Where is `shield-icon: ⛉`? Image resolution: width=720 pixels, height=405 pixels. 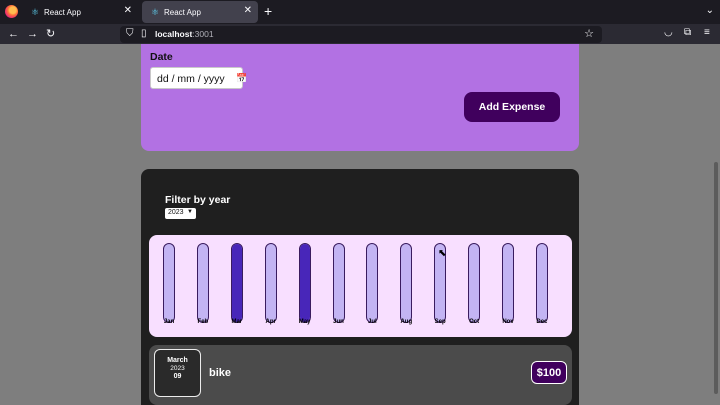
shield-icon: ⛉ is located at coordinates (130, 33).